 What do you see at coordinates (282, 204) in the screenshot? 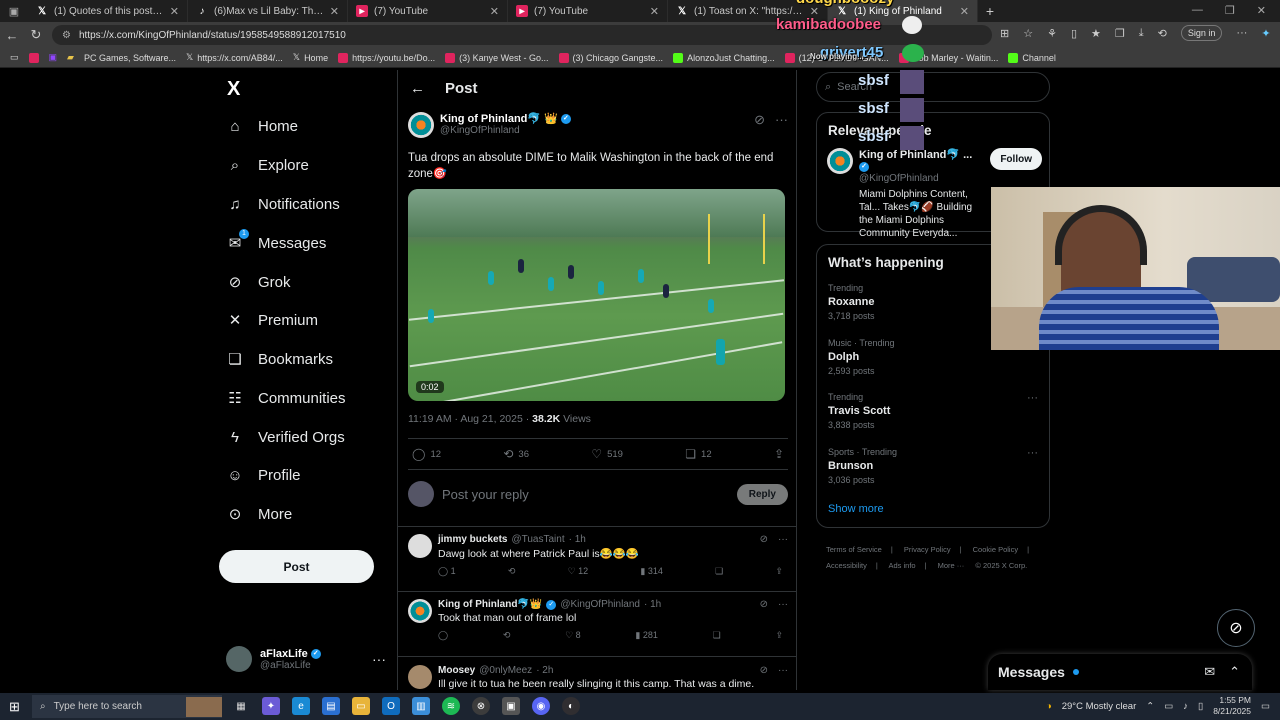
I see `sidebar-item-notifications: ♫ Notifications` at bounding box center [282, 204].